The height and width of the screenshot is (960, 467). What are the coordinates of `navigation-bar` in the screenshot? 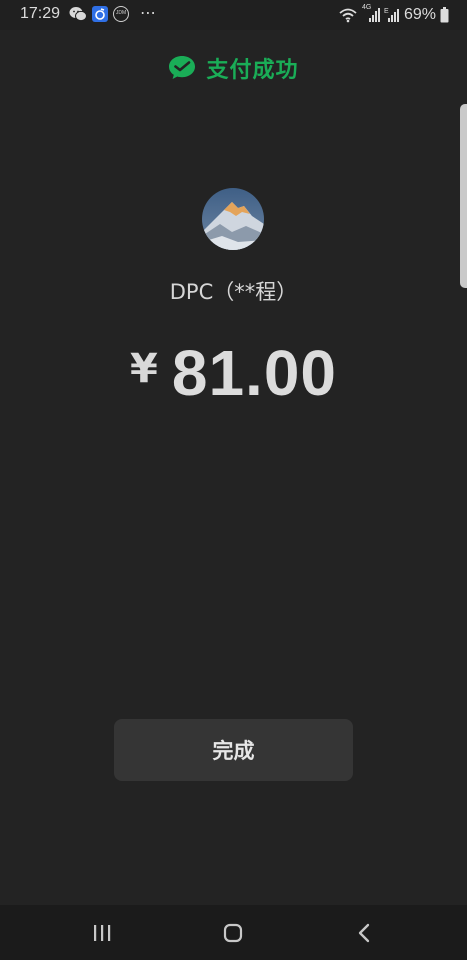 It's located at (233, 932).